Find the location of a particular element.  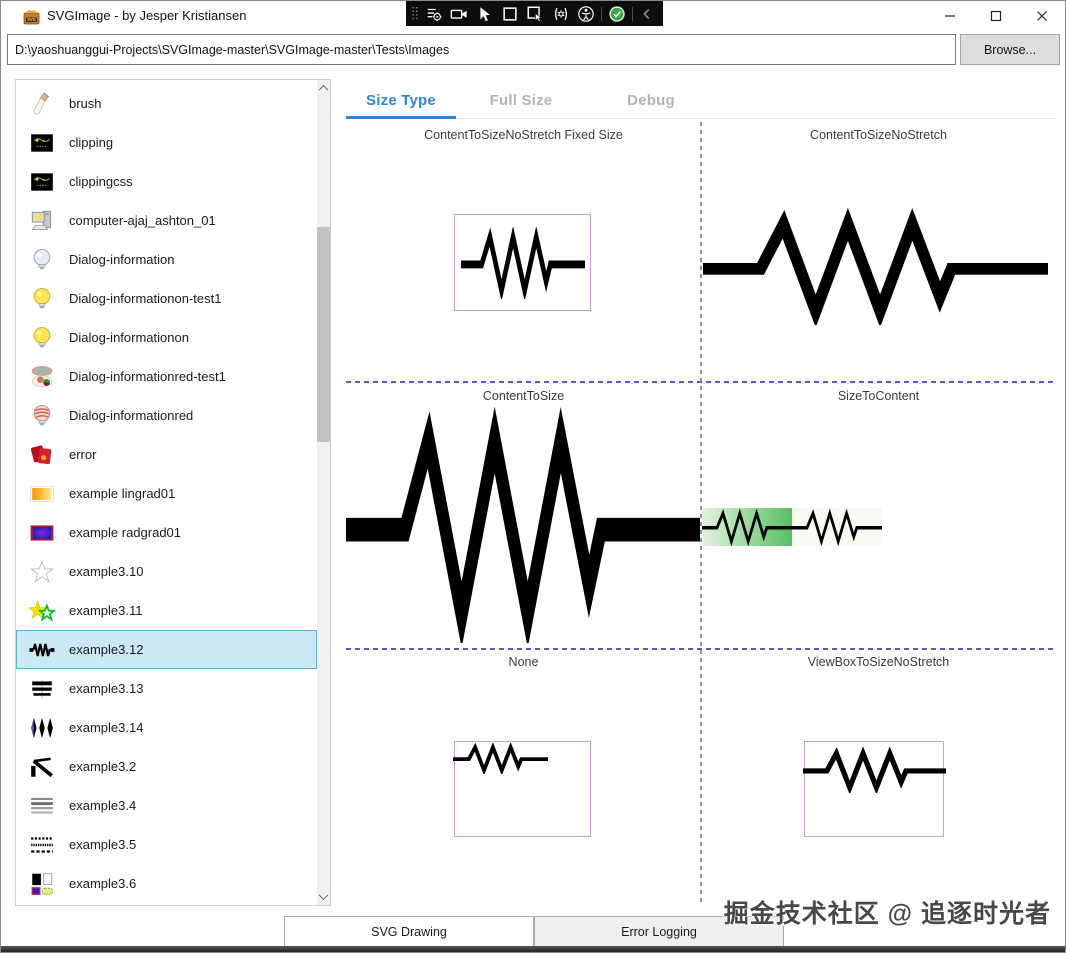

list-item-example-radgrad01: example radgrad01 is located at coordinates (166, 532).